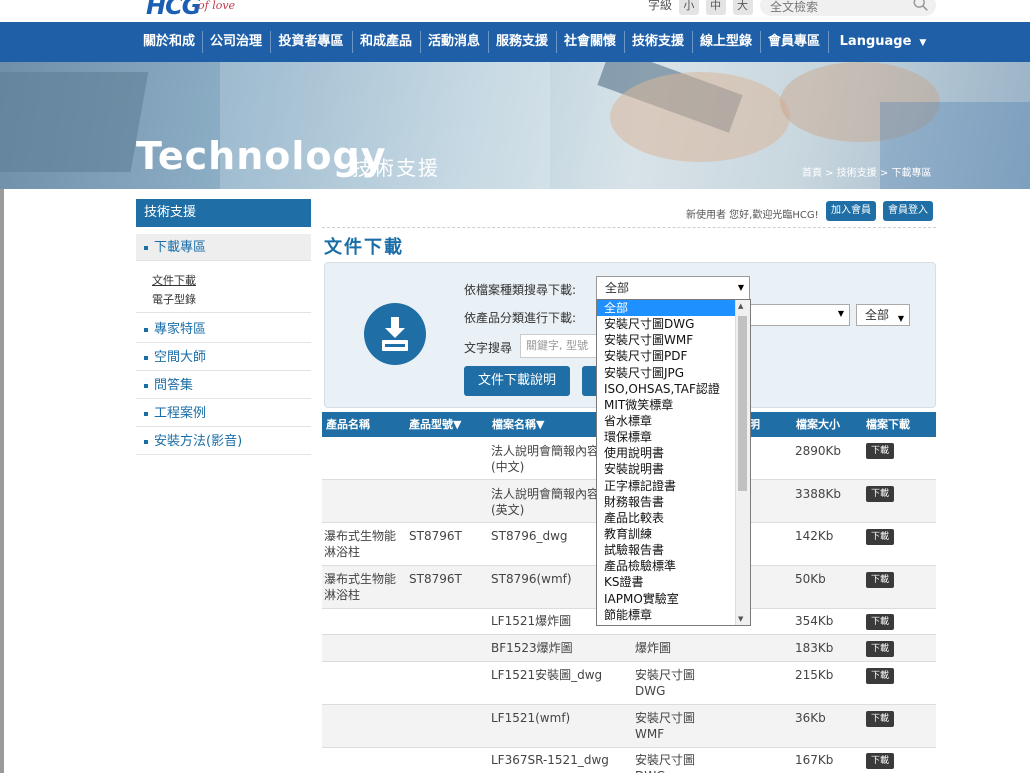 The height and width of the screenshot is (773, 1030). What do you see at coordinates (673, 421) in the screenshot?
I see `dropdown-option: 省水標章` at bounding box center [673, 421].